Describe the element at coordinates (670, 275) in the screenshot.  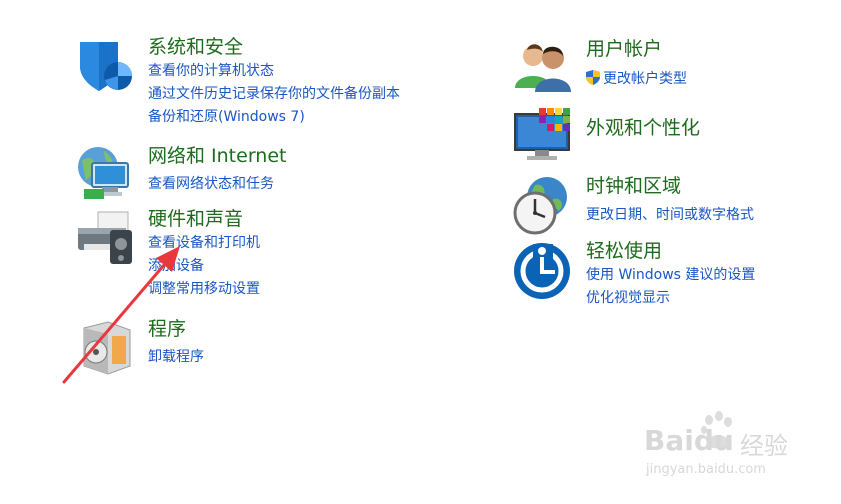
I see `windows-recommended-settings-link: 使用 Windows 建议的设置` at that location.